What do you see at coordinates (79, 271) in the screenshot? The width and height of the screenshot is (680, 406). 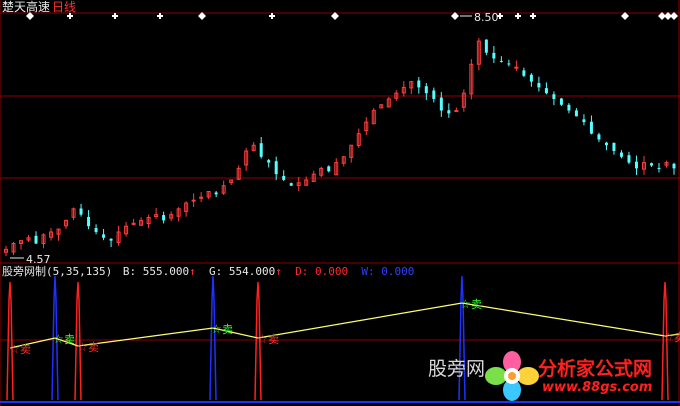 I see `indicator-params: (5,35,135)` at bounding box center [79, 271].